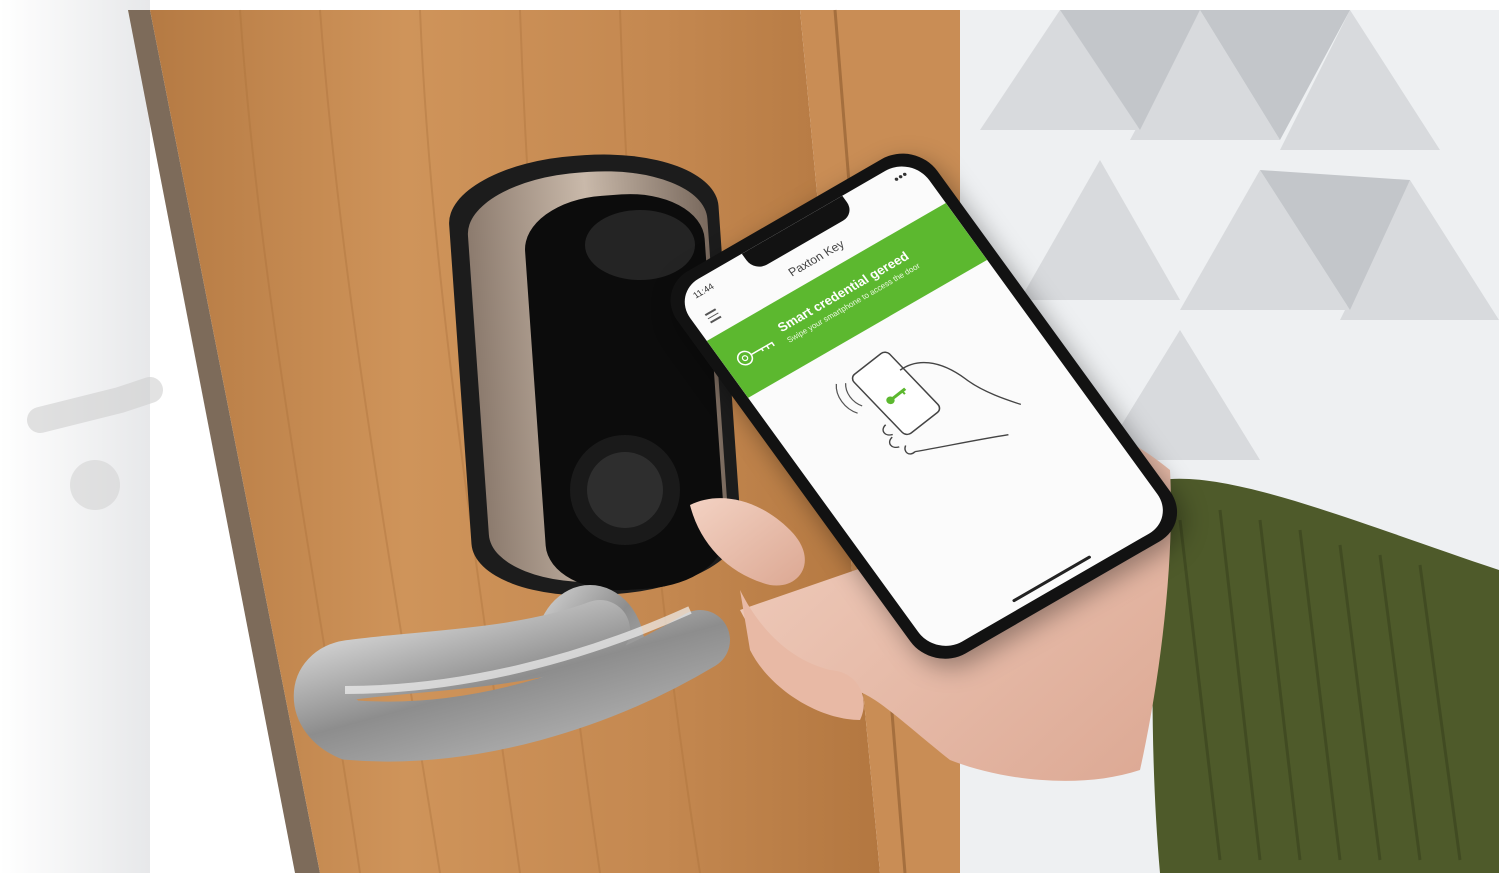 The height and width of the screenshot is (873, 1499). What do you see at coordinates (853, 303) in the screenshot?
I see `banner-subtitle: Swipe your smartphone to access the door` at bounding box center [853, 303].